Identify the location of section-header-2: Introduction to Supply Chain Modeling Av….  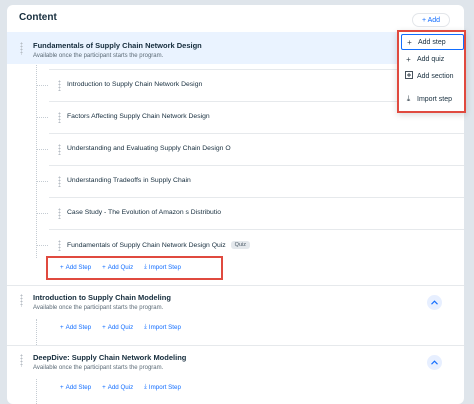
(235, 302).